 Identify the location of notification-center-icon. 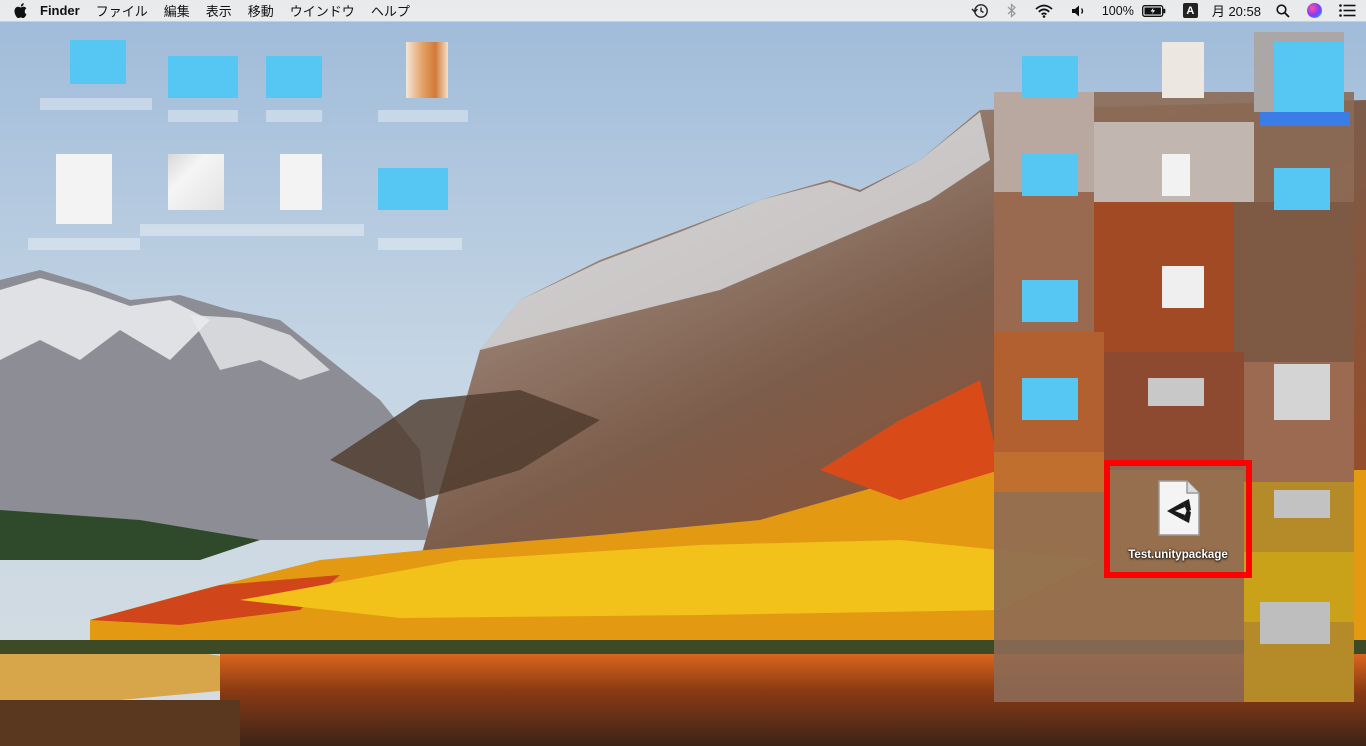
(1347, 11).